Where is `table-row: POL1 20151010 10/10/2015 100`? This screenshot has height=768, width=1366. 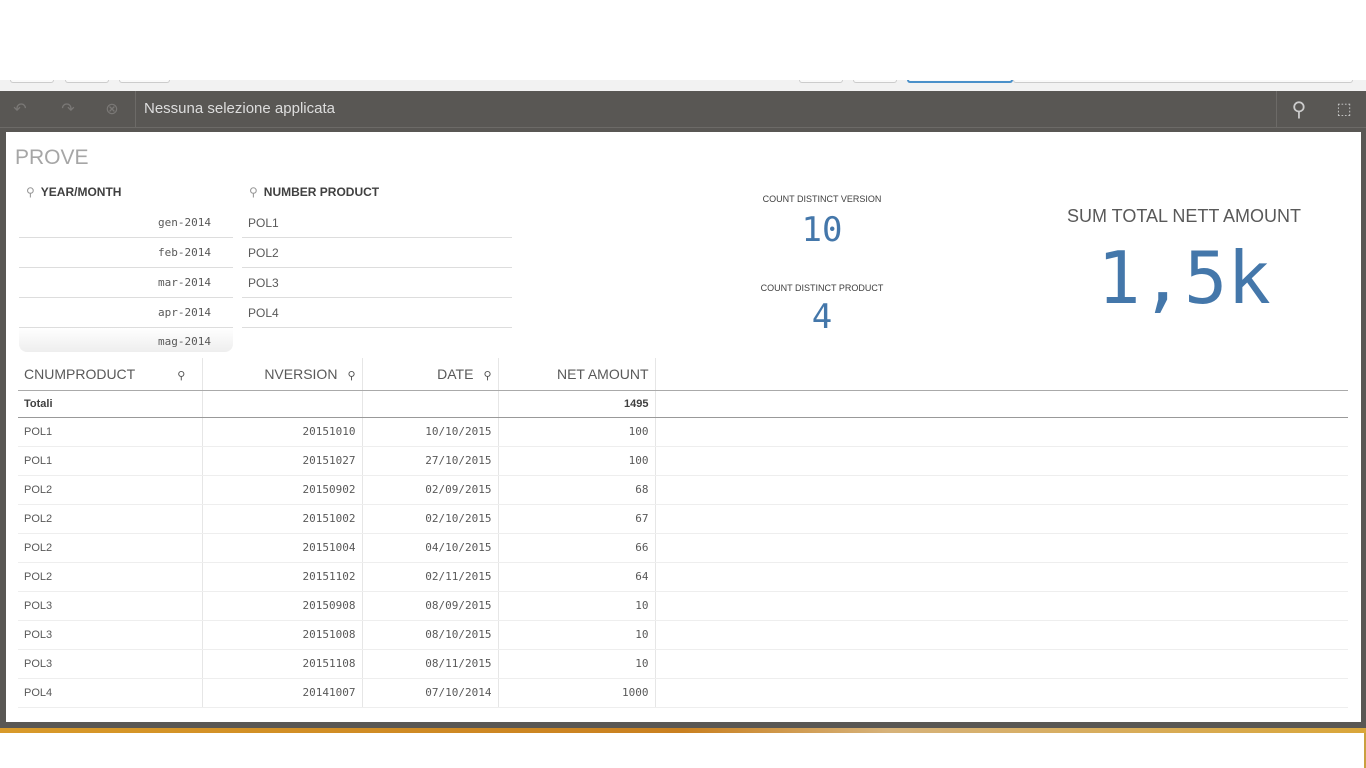
table-row: POL1 20151010 10/10/2015 100 is located at coordinates (683, 432).